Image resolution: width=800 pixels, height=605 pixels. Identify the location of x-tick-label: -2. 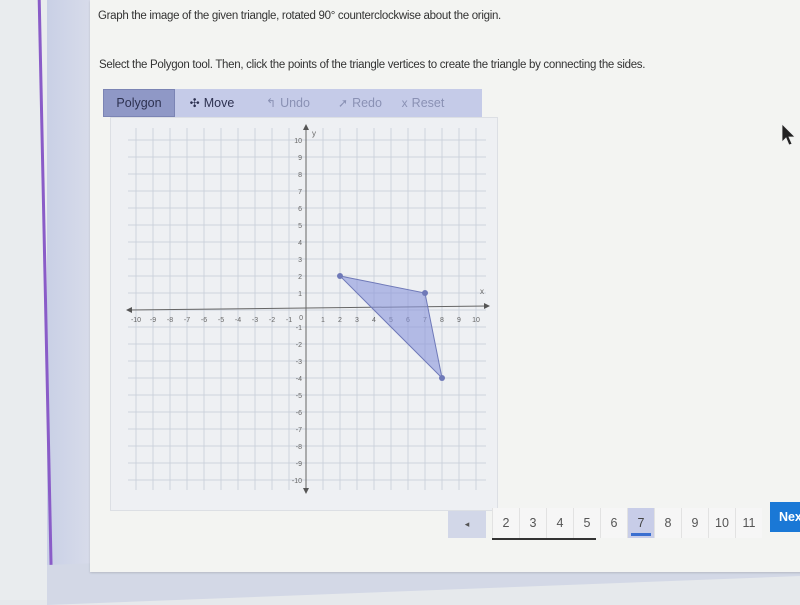
(272, 320).